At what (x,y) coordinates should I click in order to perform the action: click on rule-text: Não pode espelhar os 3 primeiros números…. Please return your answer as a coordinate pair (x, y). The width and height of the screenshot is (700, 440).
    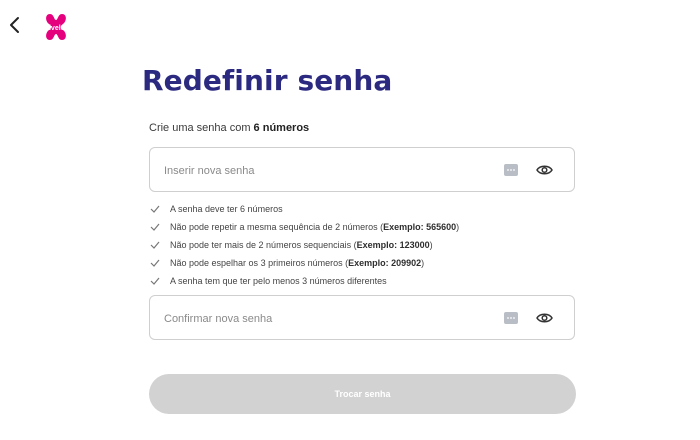
    Looking at the image, I should click on (259, 263).